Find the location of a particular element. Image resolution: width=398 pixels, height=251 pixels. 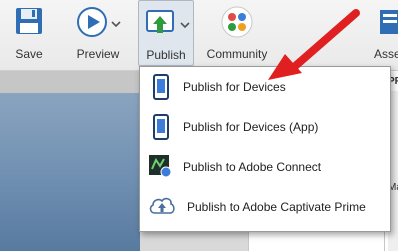

menu-item-publish-for-devices: Publish for Devices is located at coordinates (265, 87).